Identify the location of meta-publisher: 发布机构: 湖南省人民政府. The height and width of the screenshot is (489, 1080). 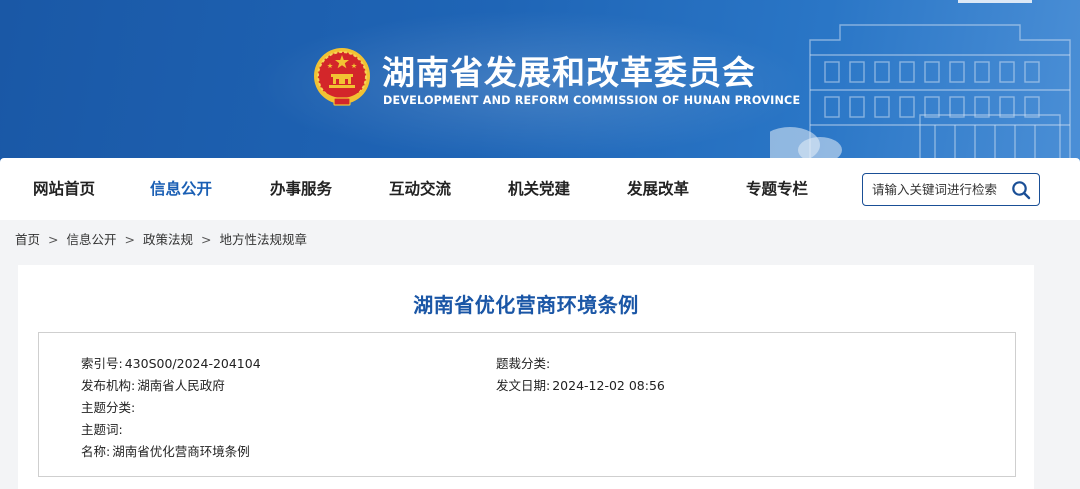
(153, 384).